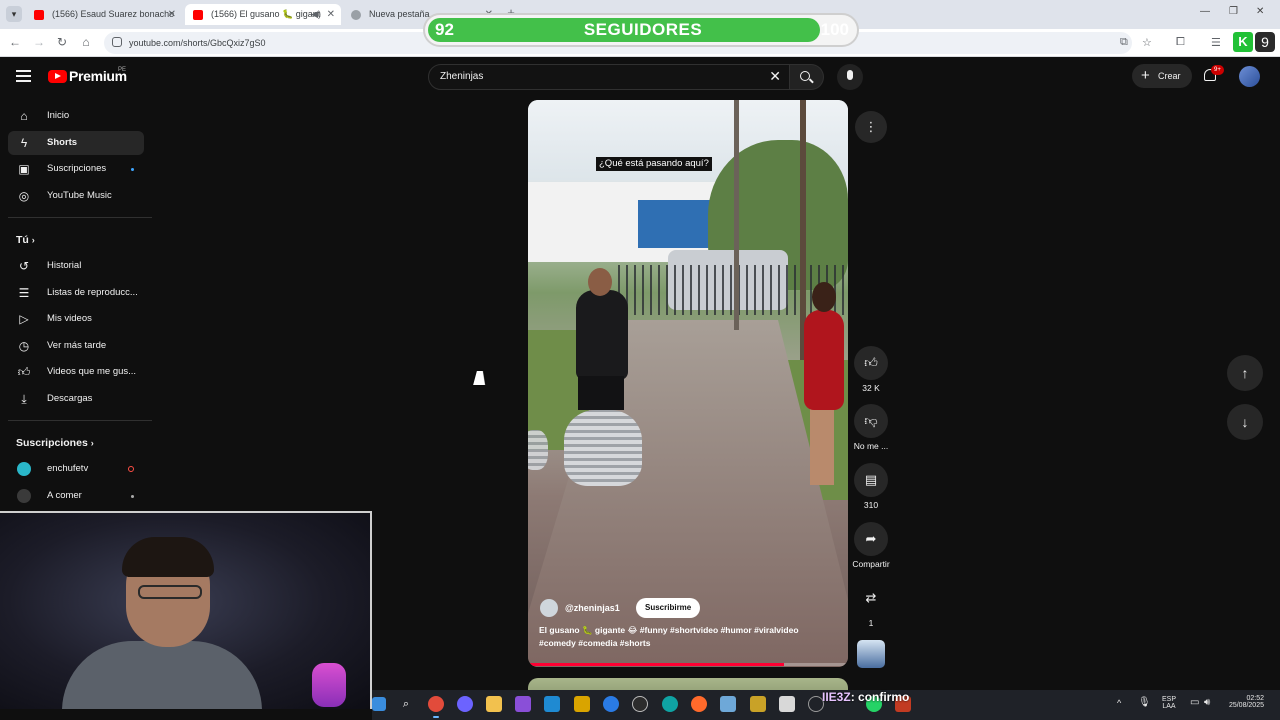 This screenshot has width=1280, height=720. I want to click on youtube-logo-icon, so click(57, 76).